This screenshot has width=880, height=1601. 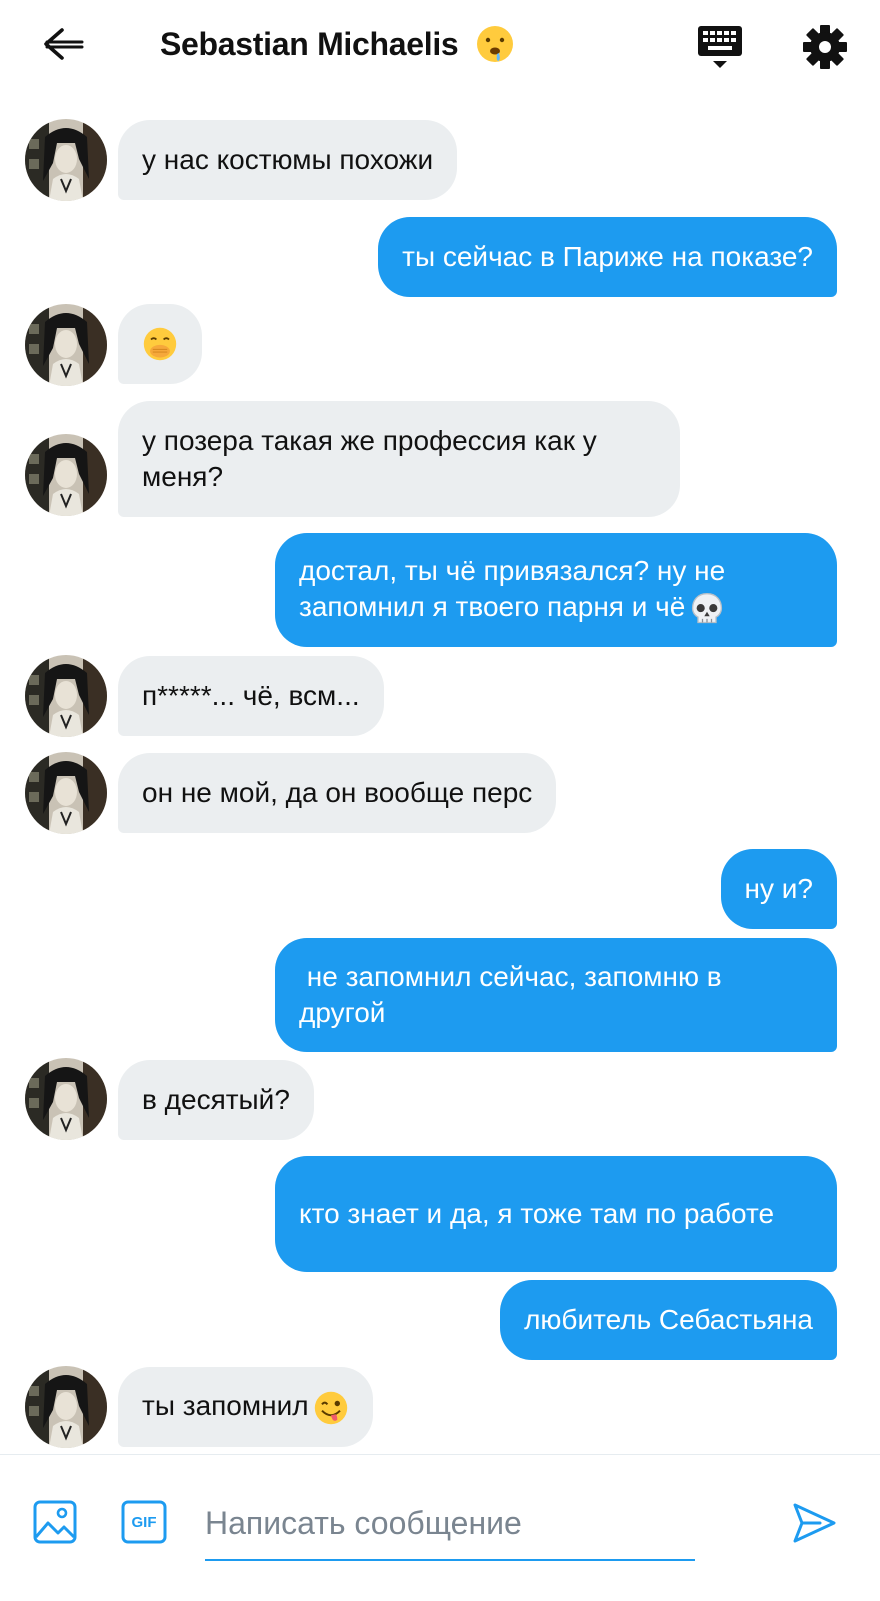 I want to click on incoming-message: он не мой, да он вообще перс, so click(x=337, y=793).